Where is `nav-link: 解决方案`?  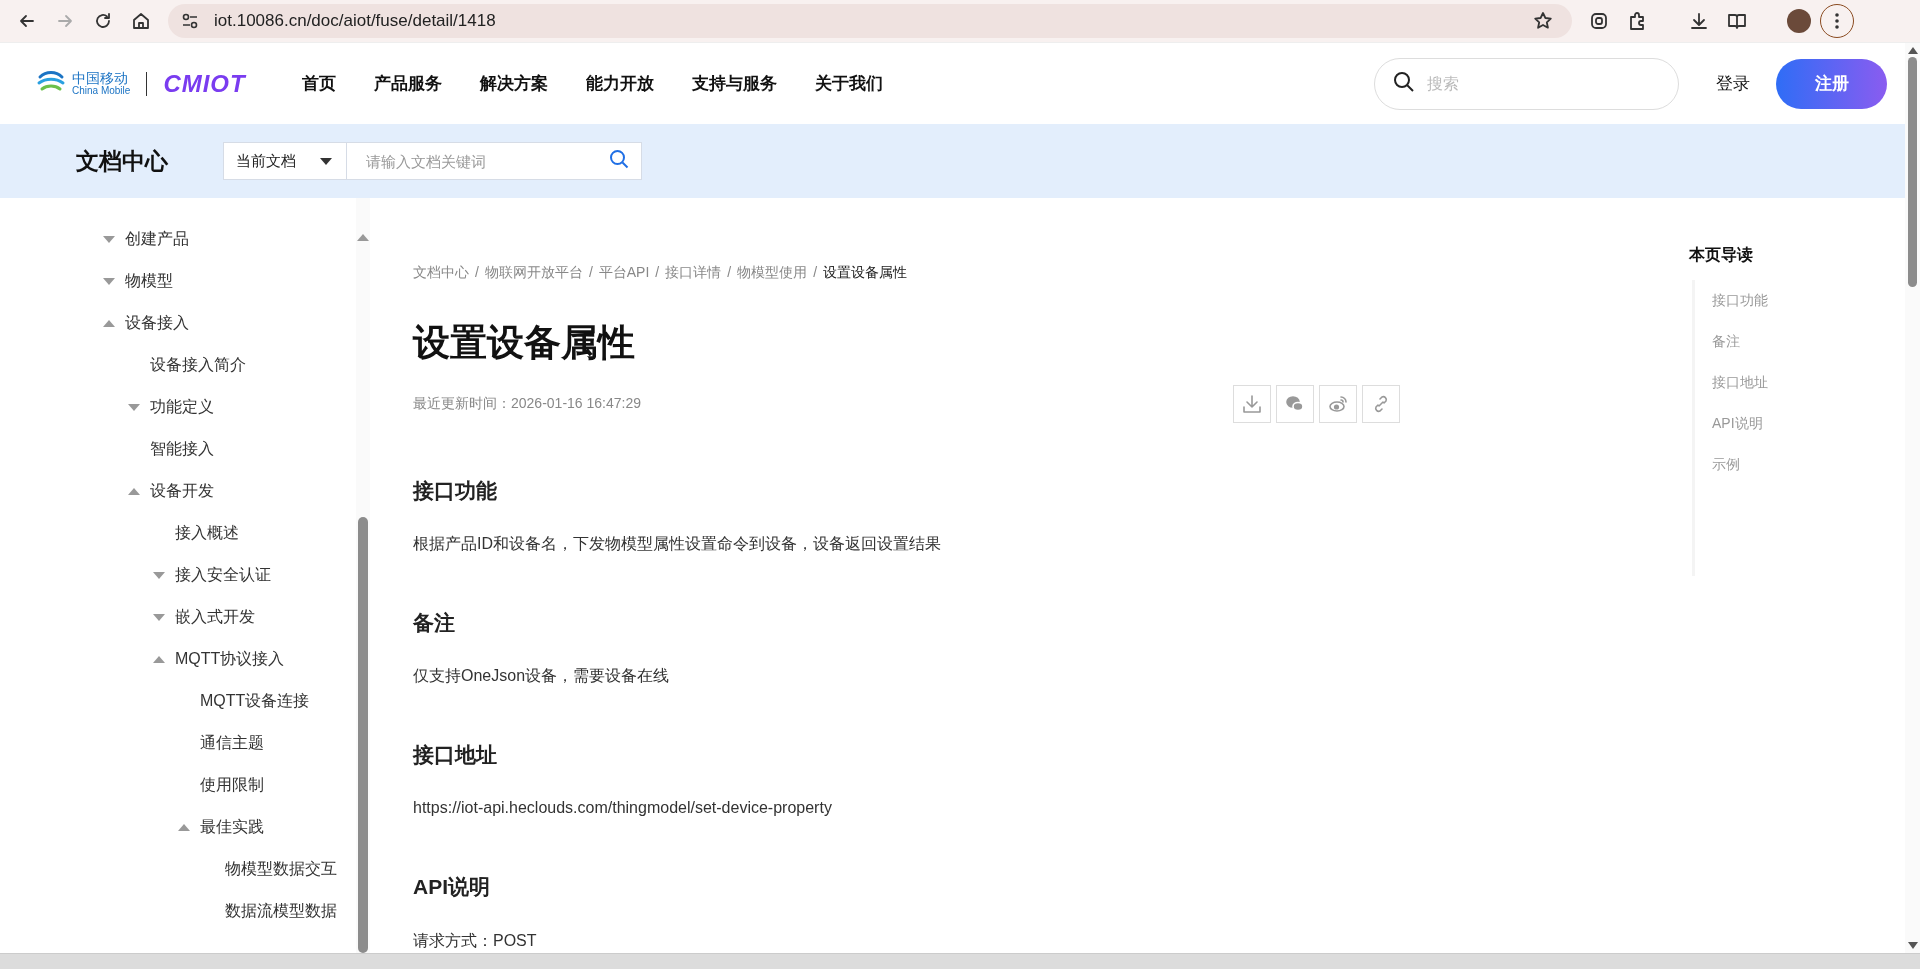 nav-link: 解决方案 is located at coordinates (513, 83).